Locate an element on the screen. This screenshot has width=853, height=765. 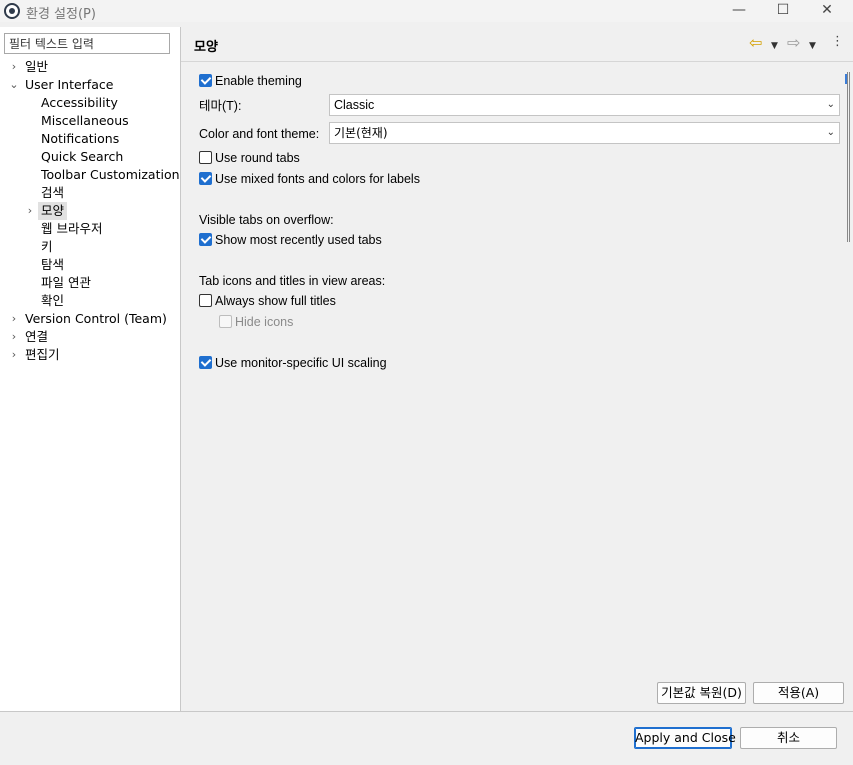
tree-item: › Version Control (Team) is located at coordinates (90, 319).